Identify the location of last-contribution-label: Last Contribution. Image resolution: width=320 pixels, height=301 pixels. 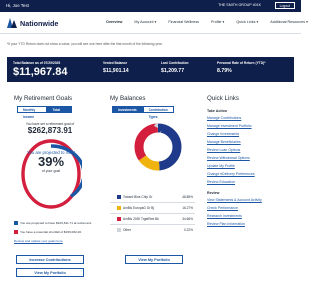
(175, 63).